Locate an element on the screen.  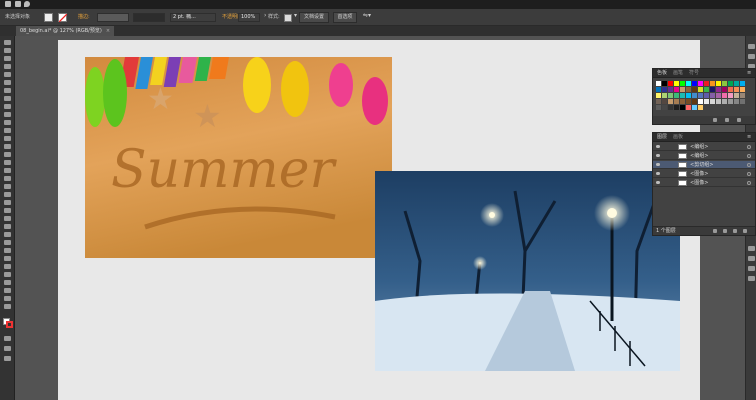
twirl-tool-icon is located at coordinates (7, 306).